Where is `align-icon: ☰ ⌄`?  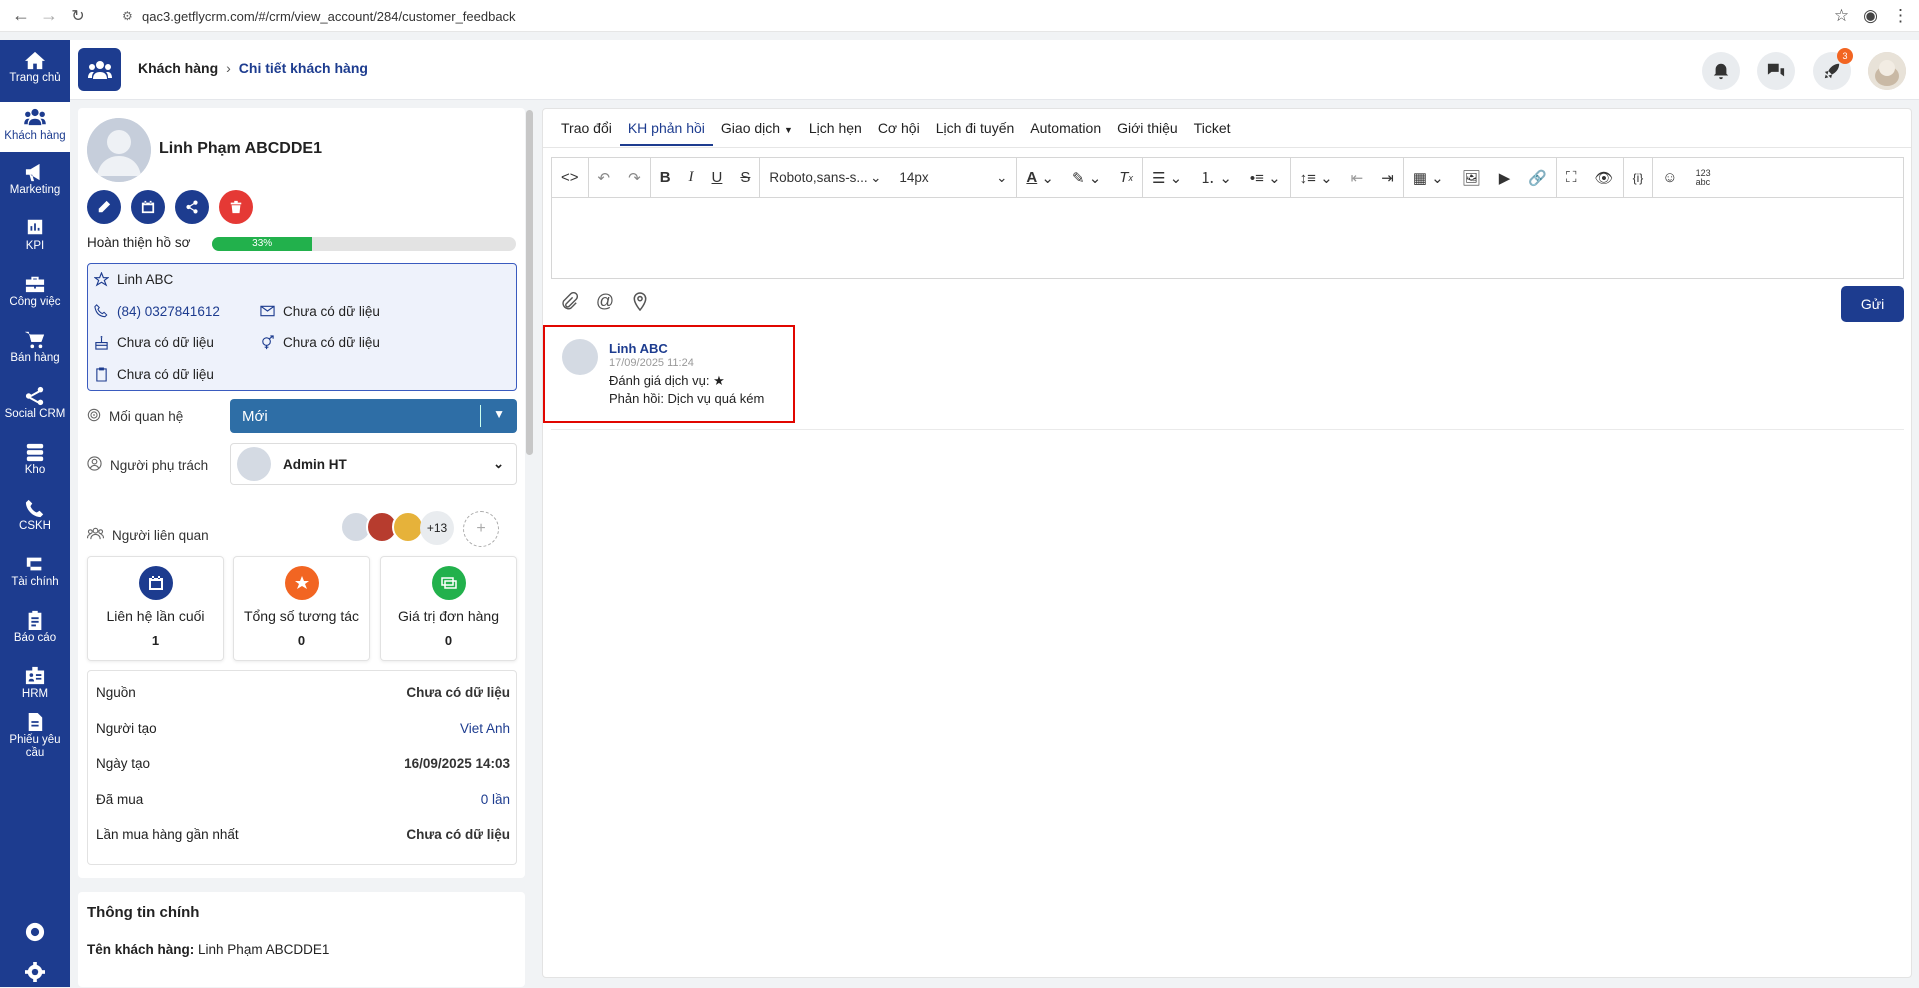 align-icon: ☰ ⌄ is located at coordinates (1167, 178).